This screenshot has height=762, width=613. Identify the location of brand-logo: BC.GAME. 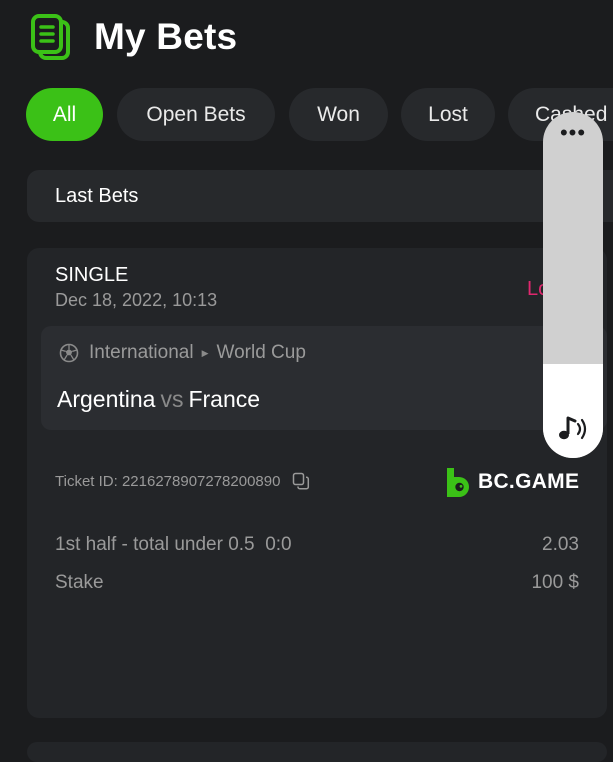
(512, 482).